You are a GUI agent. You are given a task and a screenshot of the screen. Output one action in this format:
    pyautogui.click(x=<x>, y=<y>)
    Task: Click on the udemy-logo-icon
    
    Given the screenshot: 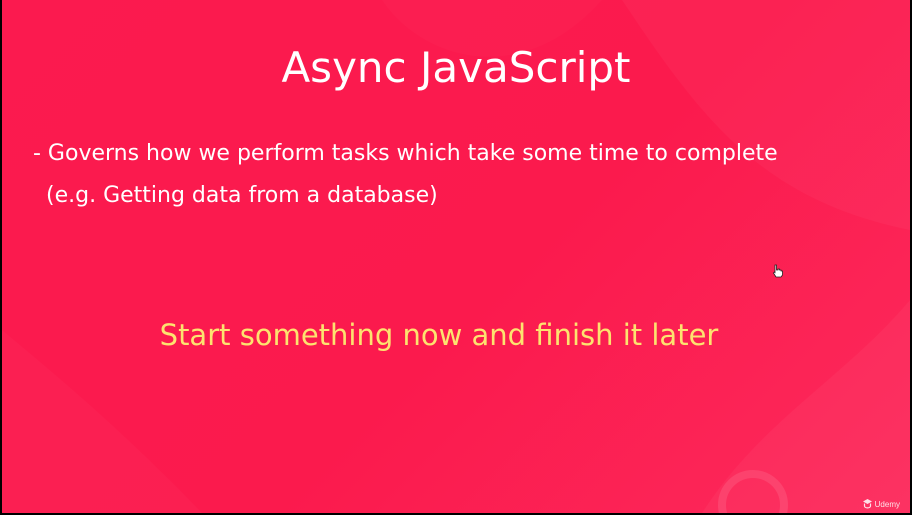 What is the action you would take?
    pyautogui.click(x=867, y=504)
    